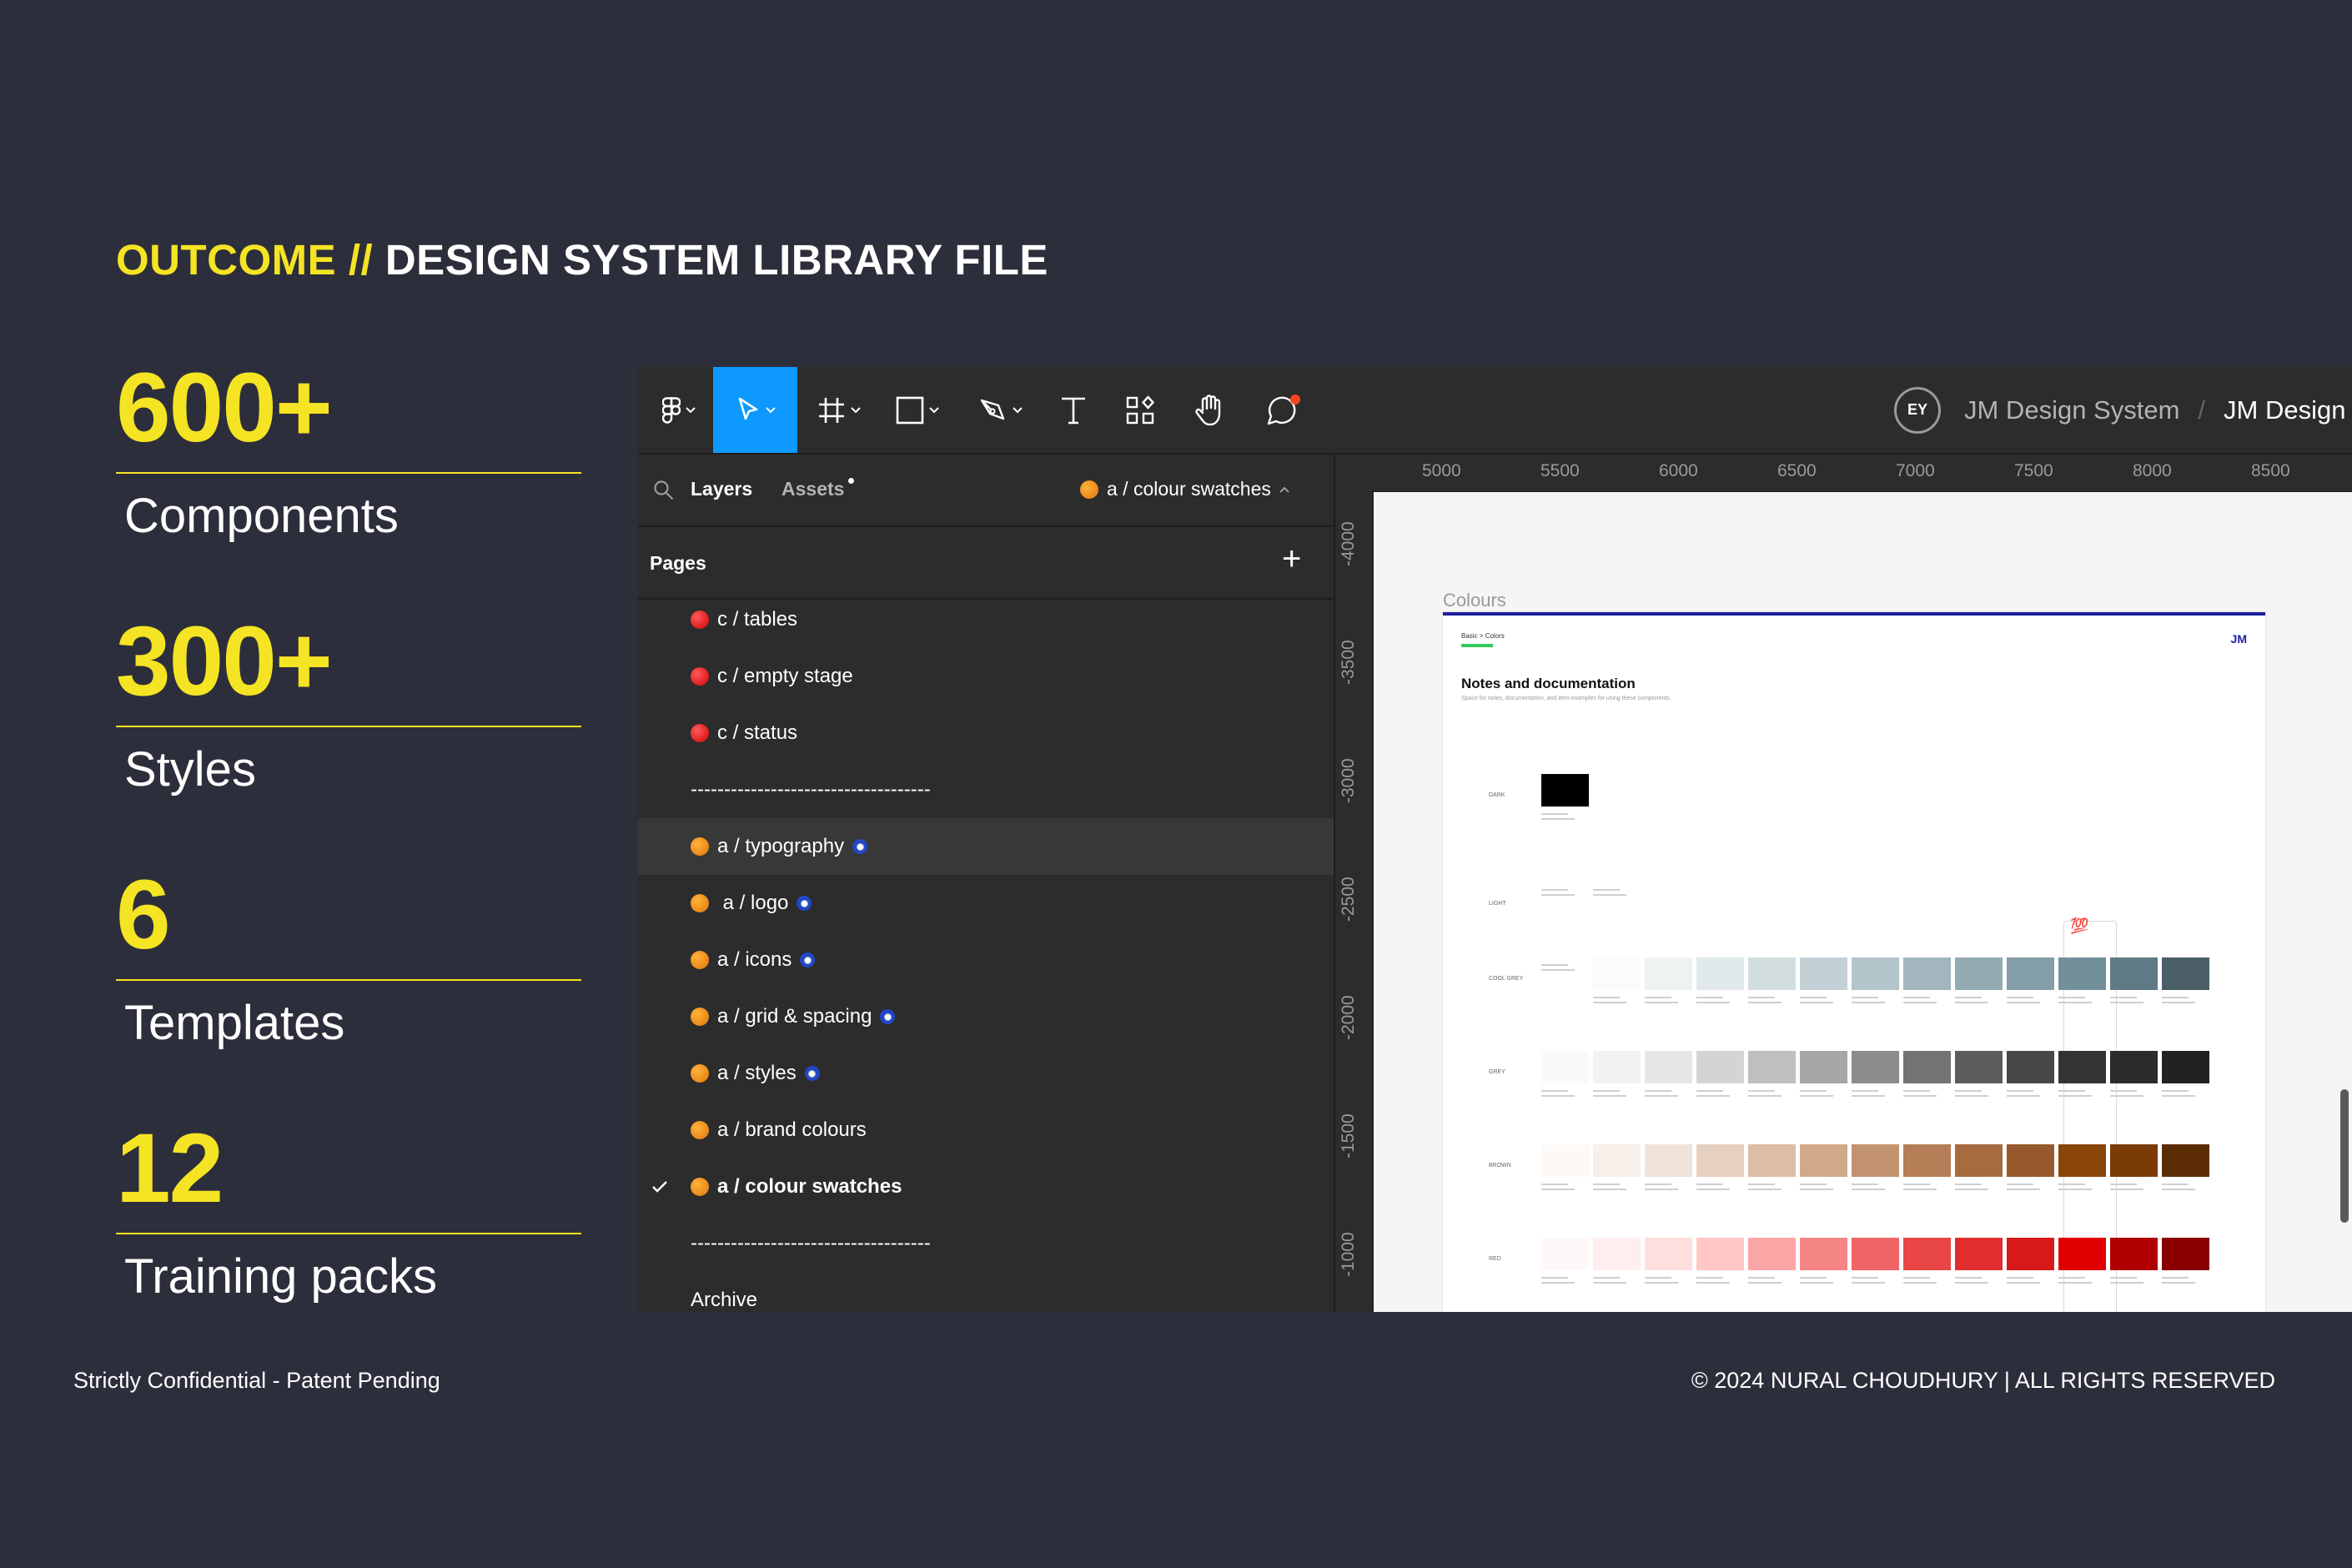 Image resolution: width=2352 pixels, height=1568 pixels. Describe the element at coordinates (2344, 1156) in the screenshot. I see `pages-scrollbar` at that location.